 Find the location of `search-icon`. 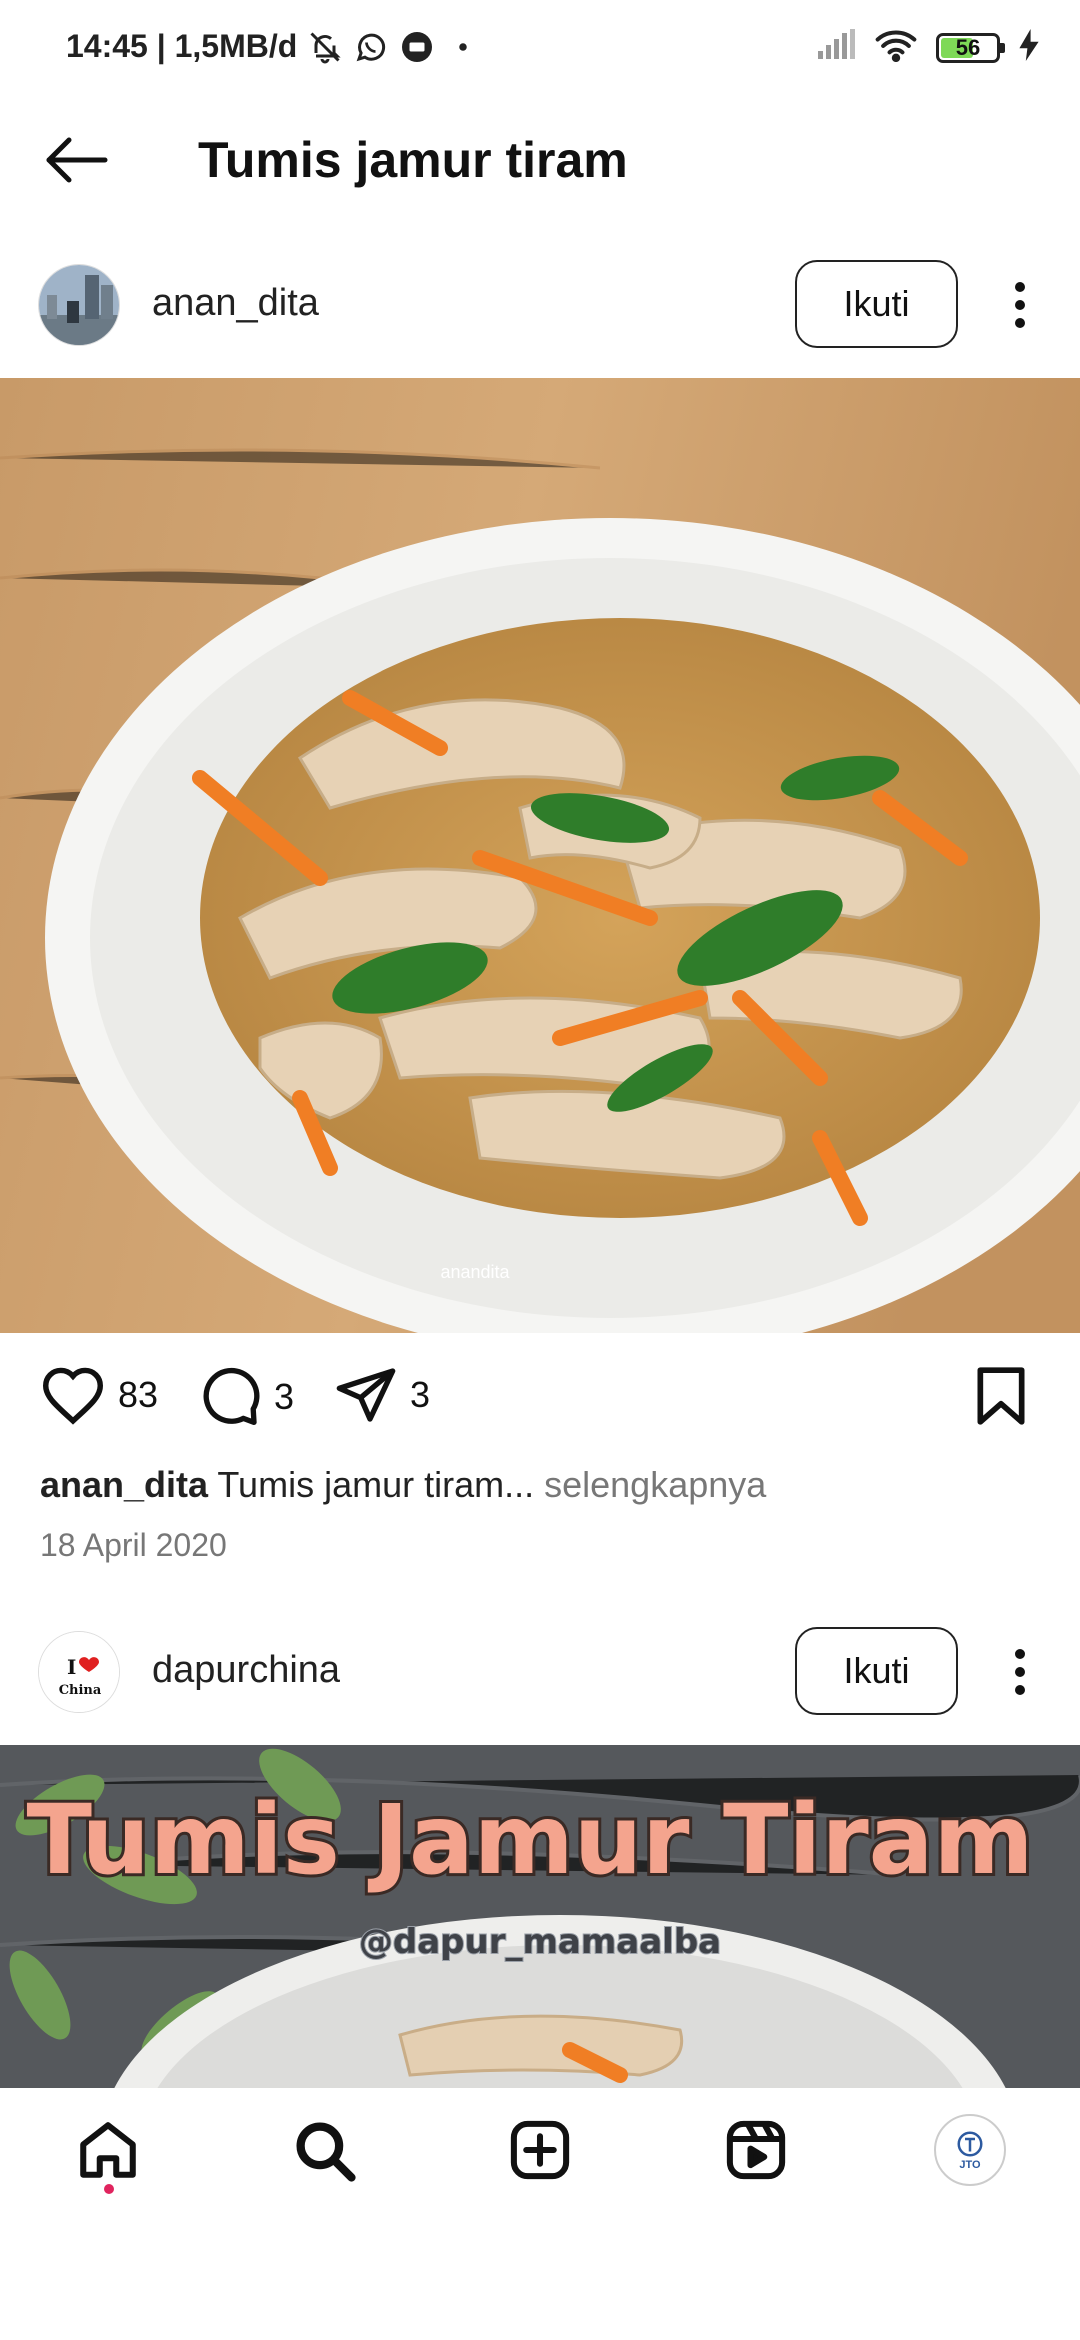

search-icon is located at coordinates (326, 2152).